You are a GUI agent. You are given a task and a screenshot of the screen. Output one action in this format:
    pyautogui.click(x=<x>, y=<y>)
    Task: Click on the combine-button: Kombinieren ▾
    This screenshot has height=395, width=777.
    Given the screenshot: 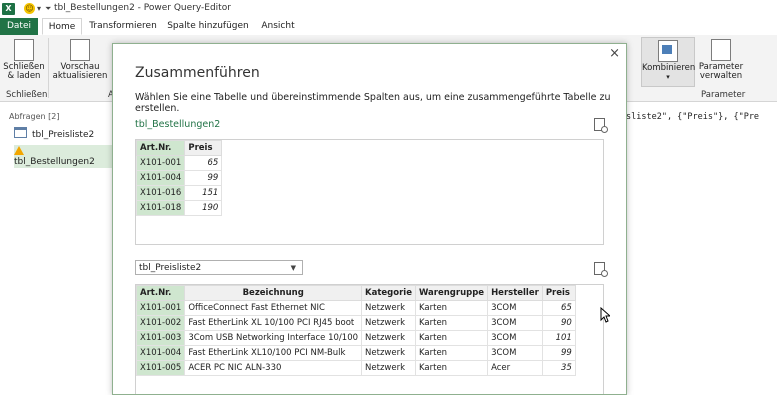 What is the action you would take?
    pyautogui.click(x=668, y=62)
    